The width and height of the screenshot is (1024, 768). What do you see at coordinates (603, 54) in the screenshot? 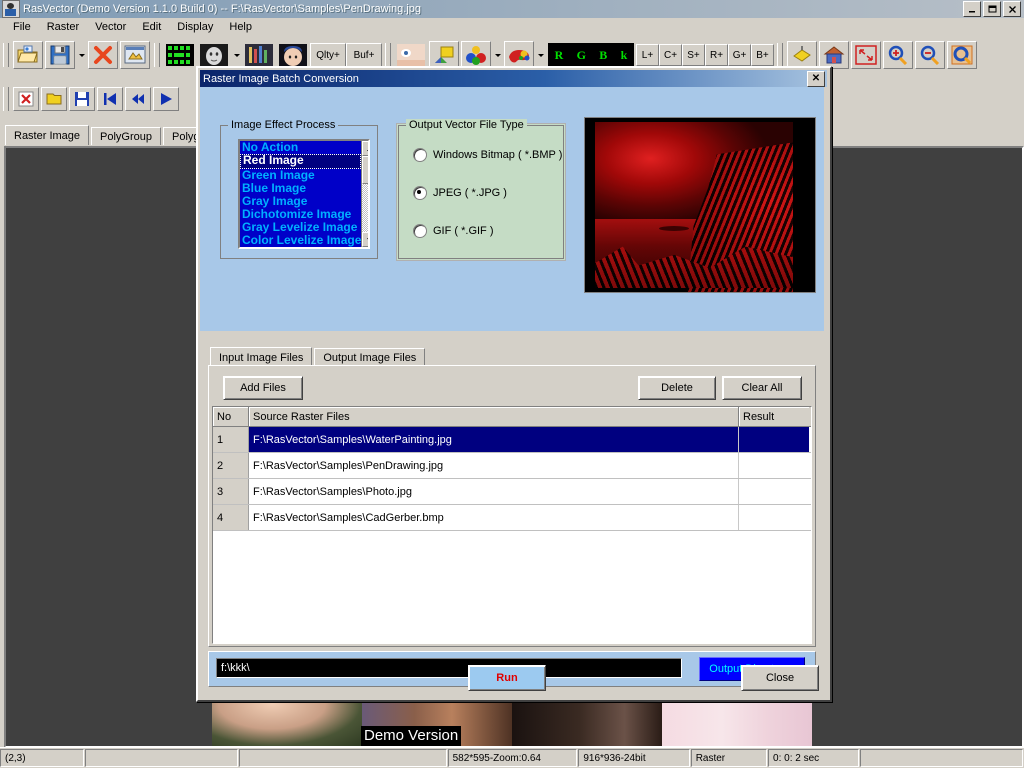
I see `rgb-channel-b: B` at bounding box center [603, 54].